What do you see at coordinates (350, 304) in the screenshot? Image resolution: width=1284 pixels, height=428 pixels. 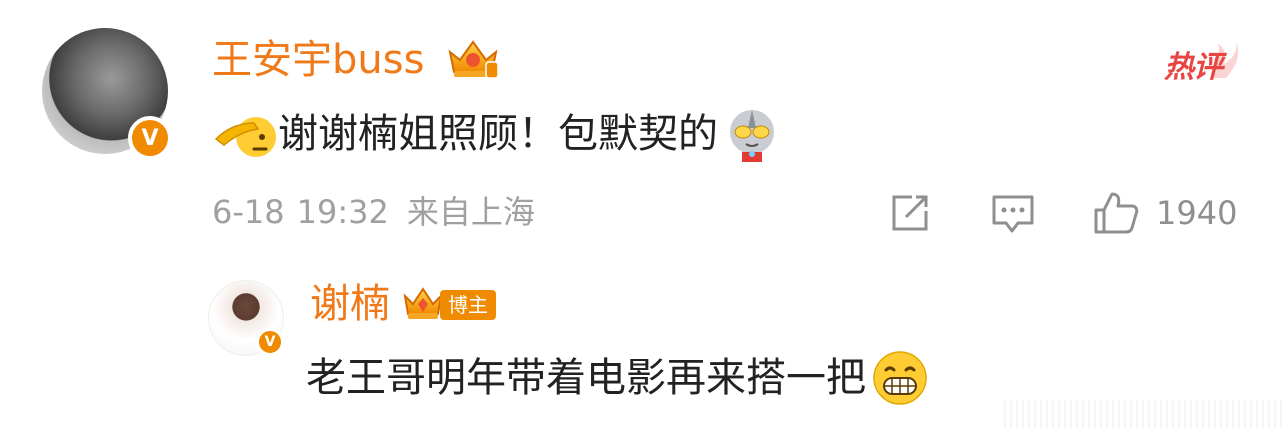 I see `reply-username: 谢楠` at bounding box center [350, 304].